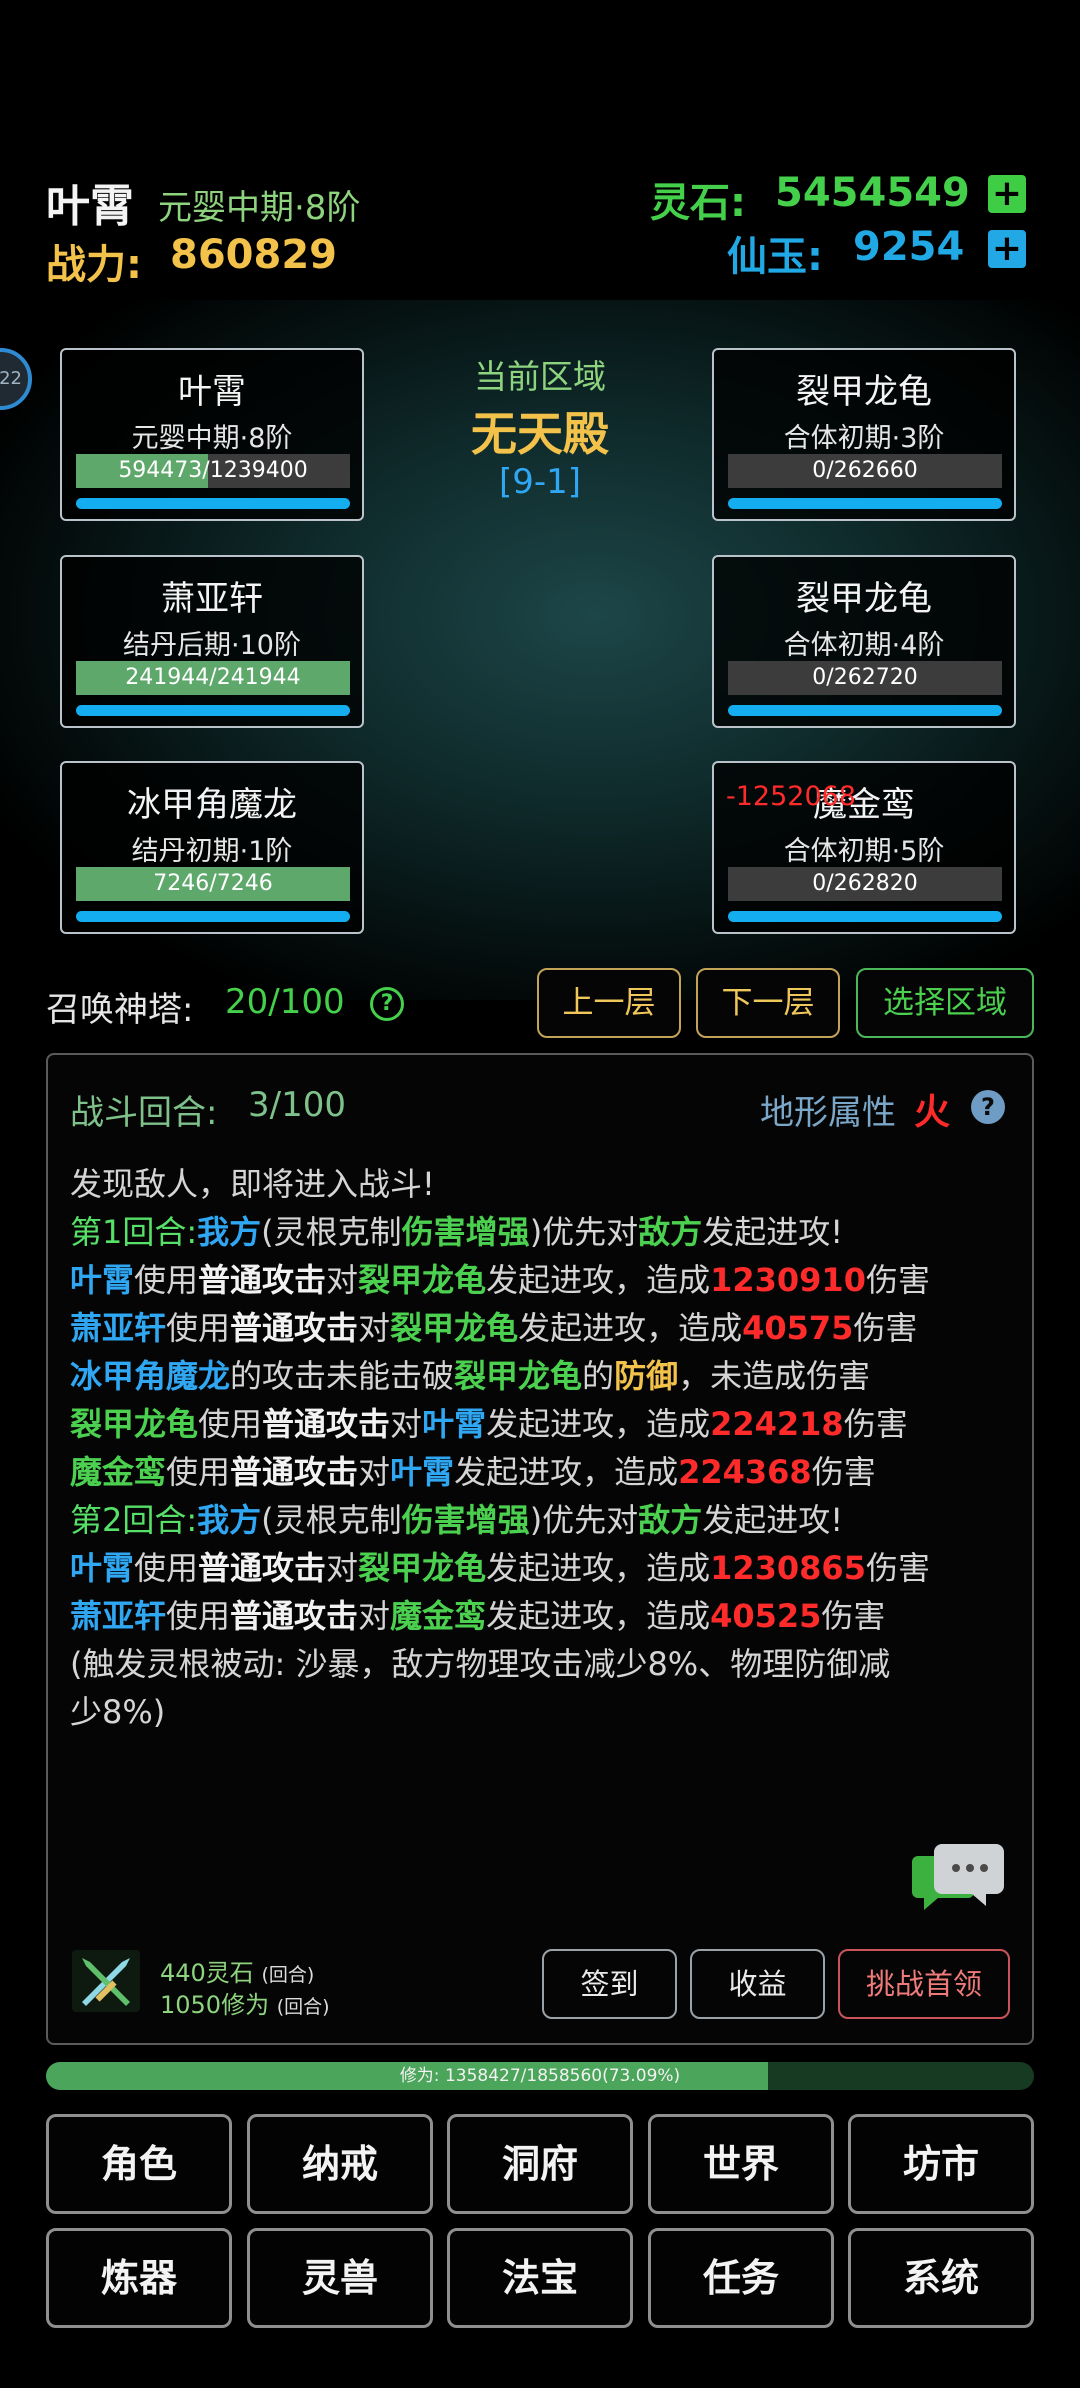 The width and height of the screenshot is (1080, 2388). What do you see at coordinates (245, 2002) in the screenshot?
I see `reward-cultivation: 1050修为 (回合)` at bounding box center [245, 2002].